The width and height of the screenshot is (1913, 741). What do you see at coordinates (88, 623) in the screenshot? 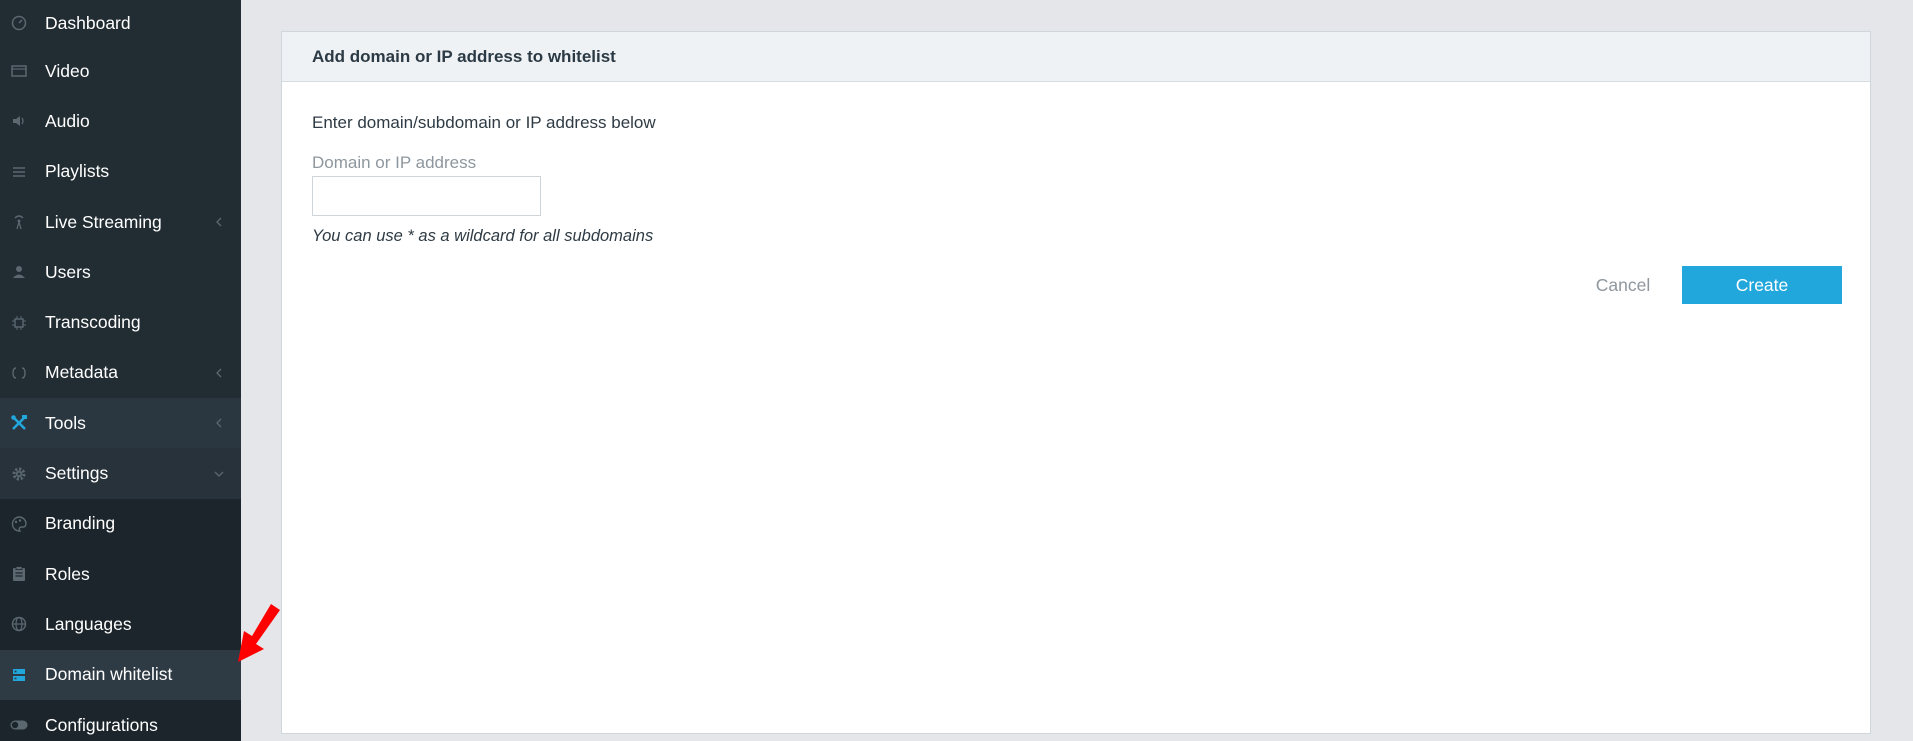
I see `sidebar-item-label: Languages` at bounding box center [88, 623].